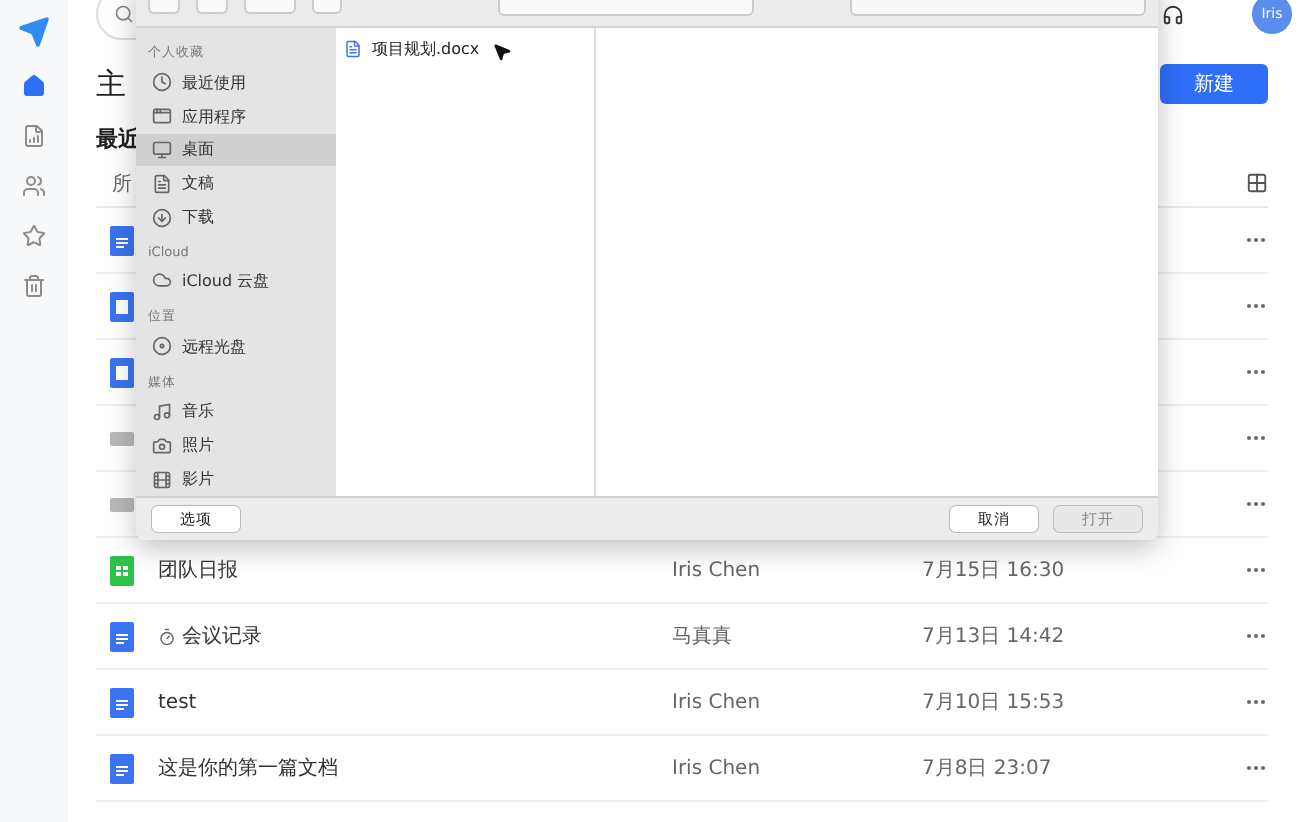  I want to click on sidebar-item: 文稿, so click(236, 183).